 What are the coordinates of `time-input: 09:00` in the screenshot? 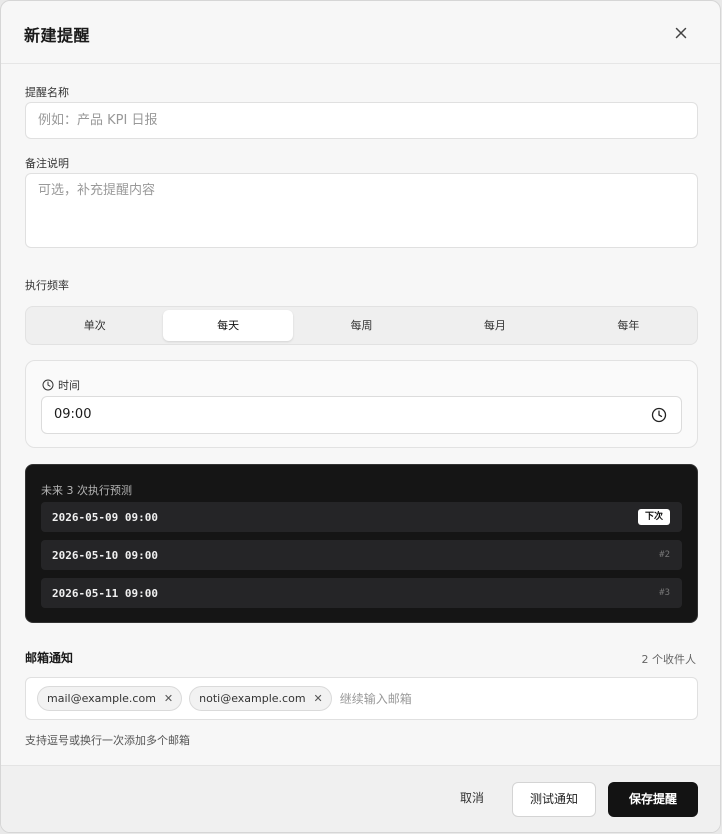 It's located at (361, 415).